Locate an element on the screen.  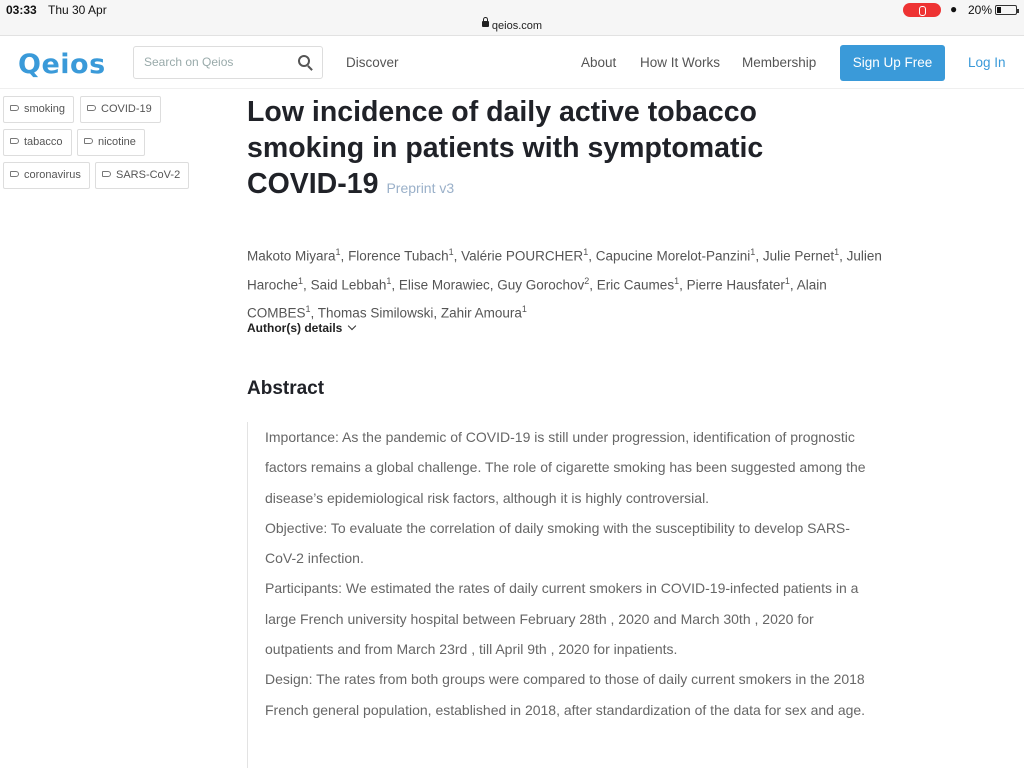
author-affiliation: 2 is located at coordinates (587, 280).